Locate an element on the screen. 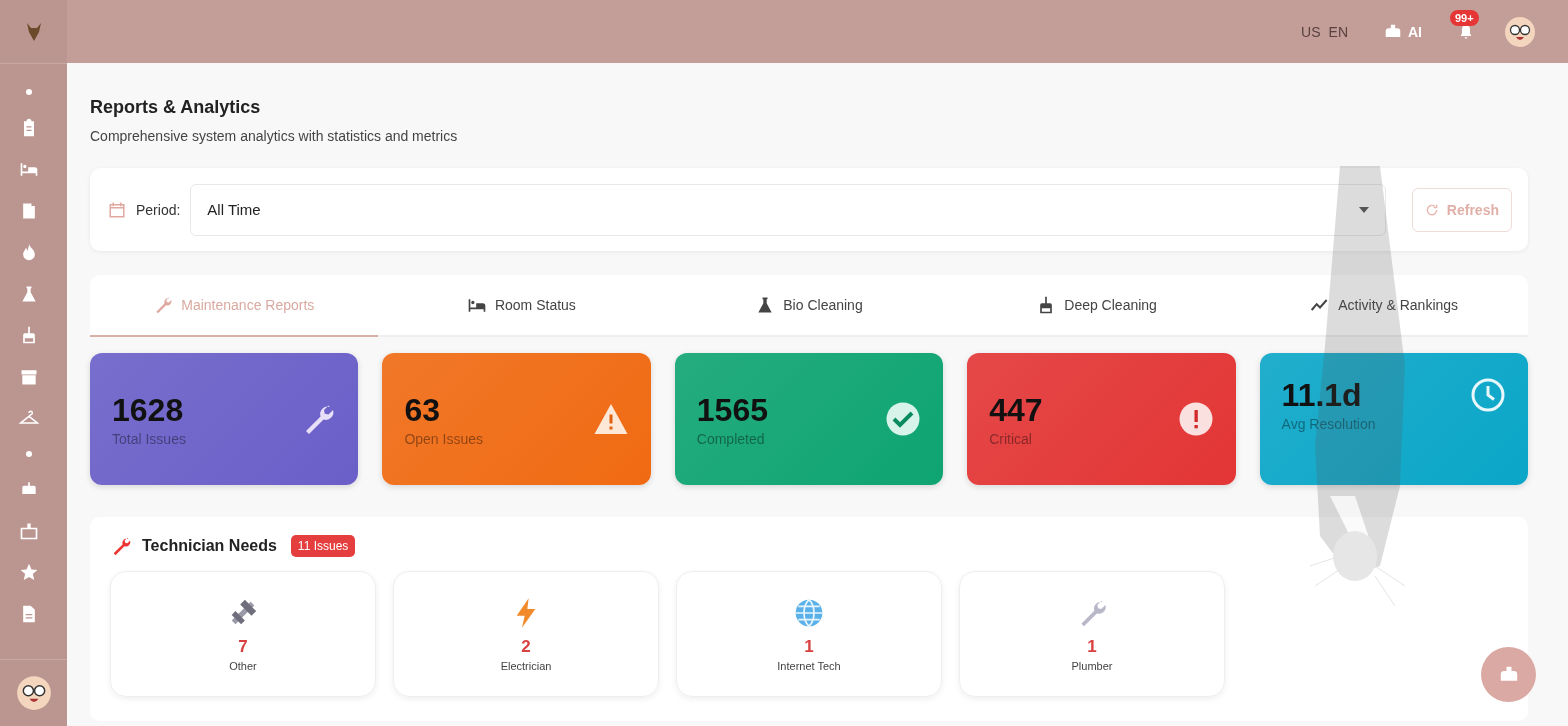  technician-label: Plumber is located at coordinates (1092, 665).